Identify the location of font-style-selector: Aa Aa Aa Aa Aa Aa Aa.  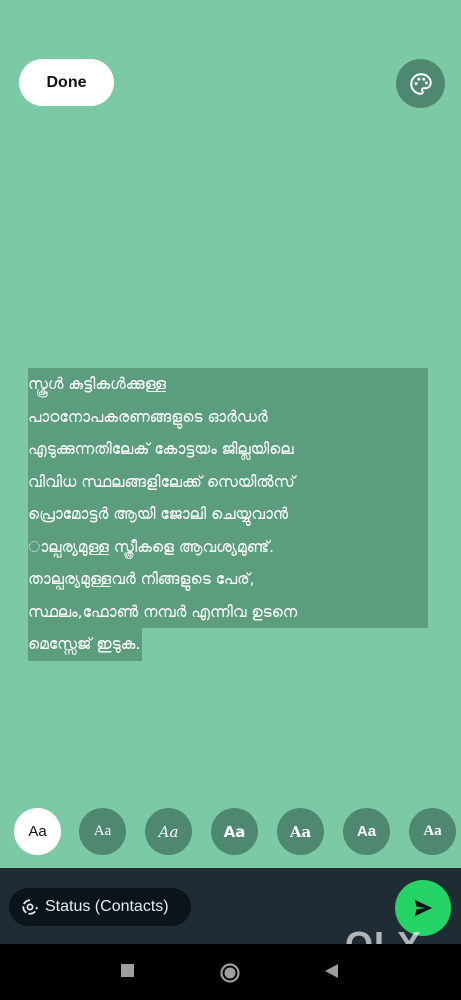
(235, 832).